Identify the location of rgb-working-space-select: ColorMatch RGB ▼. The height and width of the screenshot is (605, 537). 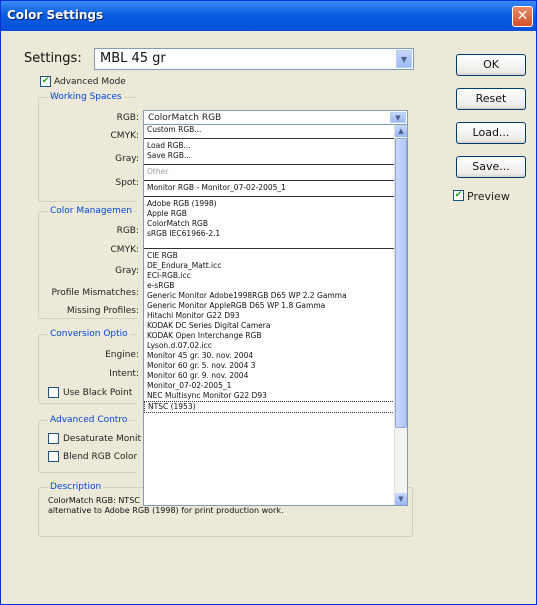
(275, 117).